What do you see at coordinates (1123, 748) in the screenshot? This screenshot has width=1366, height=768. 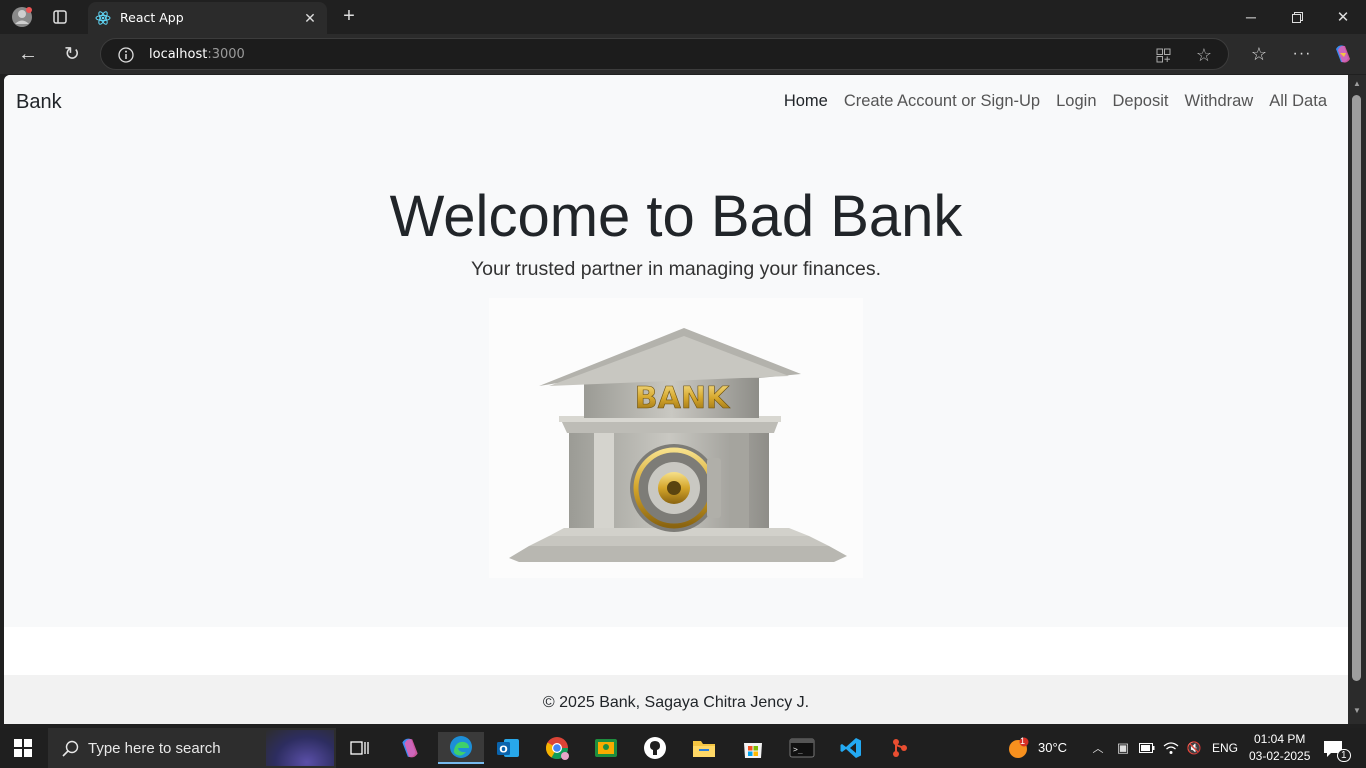 I see `meet-now-icon: ▣` at bounding box center [1123, 748].